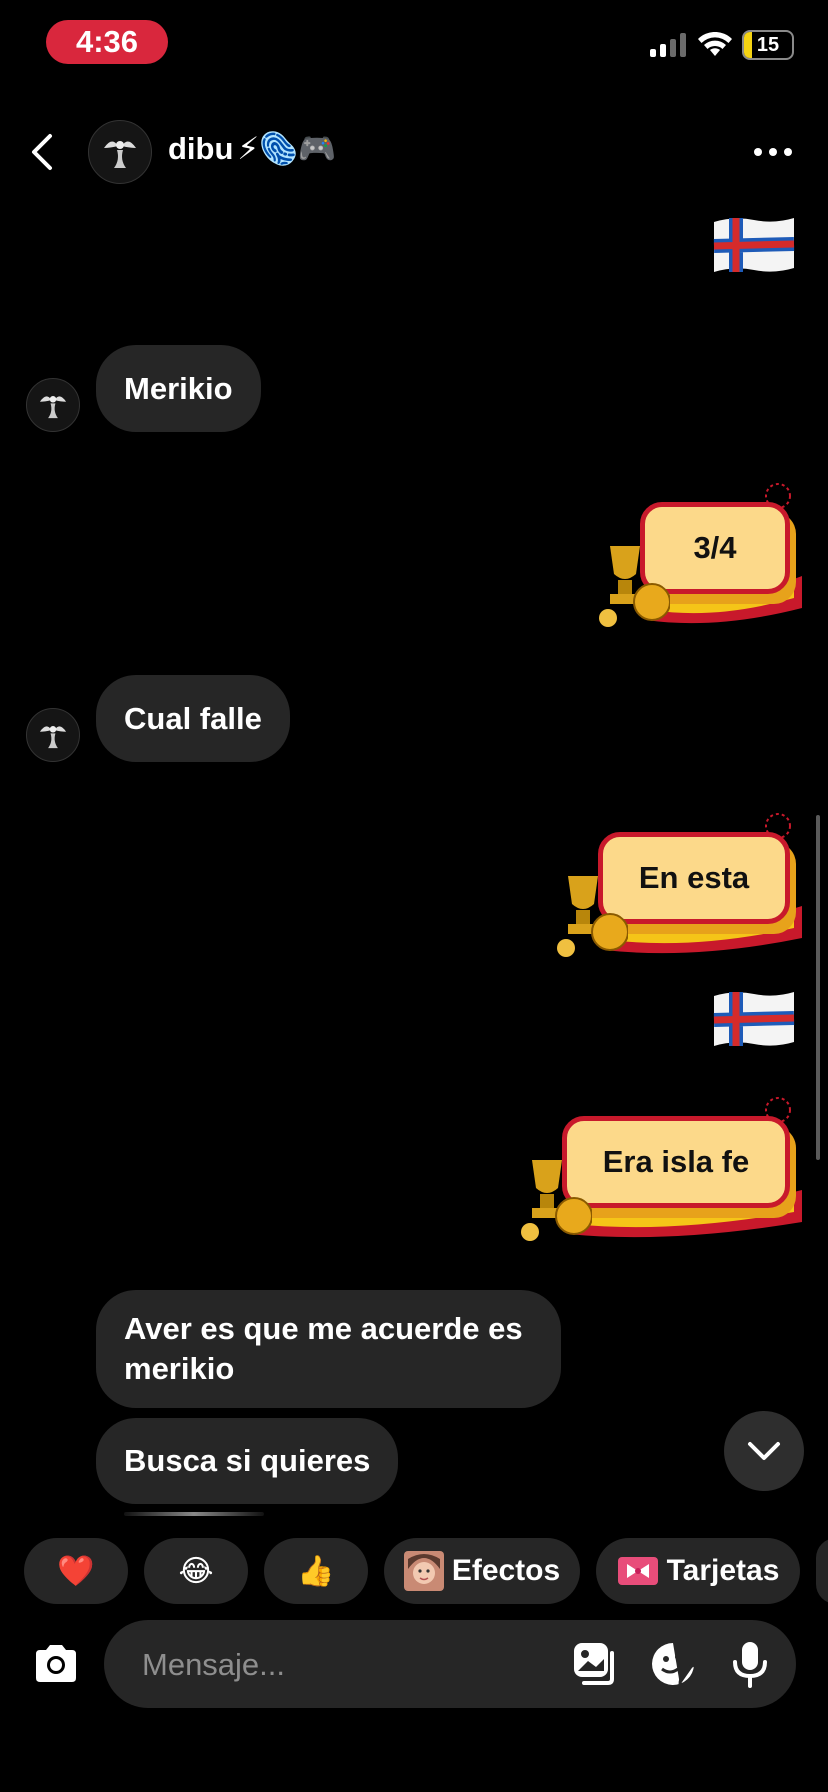 The image size is (828, 1792). Describe the element at coordinates (818, 987) in the screenshot. I see `scrollbar` at that location.